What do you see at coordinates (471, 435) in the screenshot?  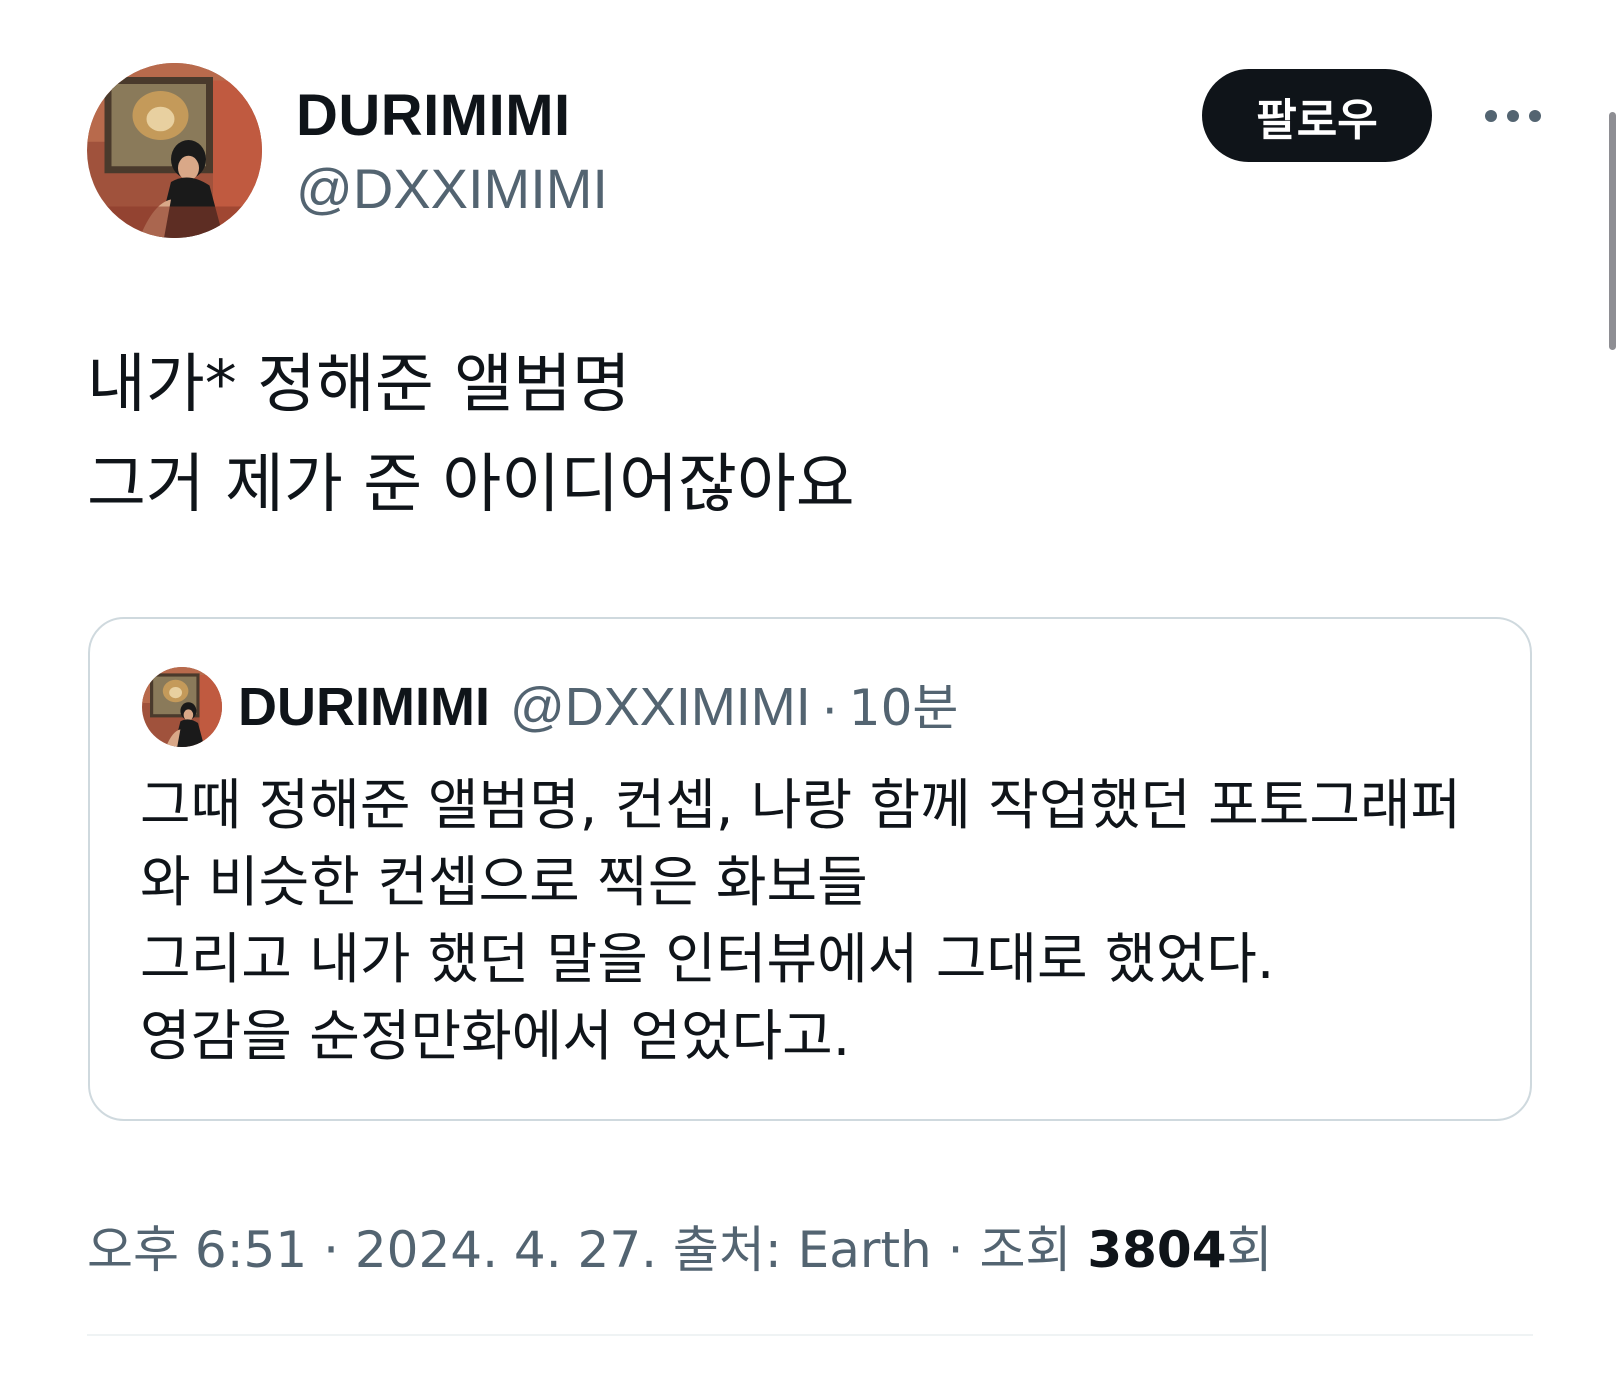 I see `tweet-text: 내가* 정해준 앨범명 그거 제가 준 아이디어잖아요` at bounding box center [471, 435].